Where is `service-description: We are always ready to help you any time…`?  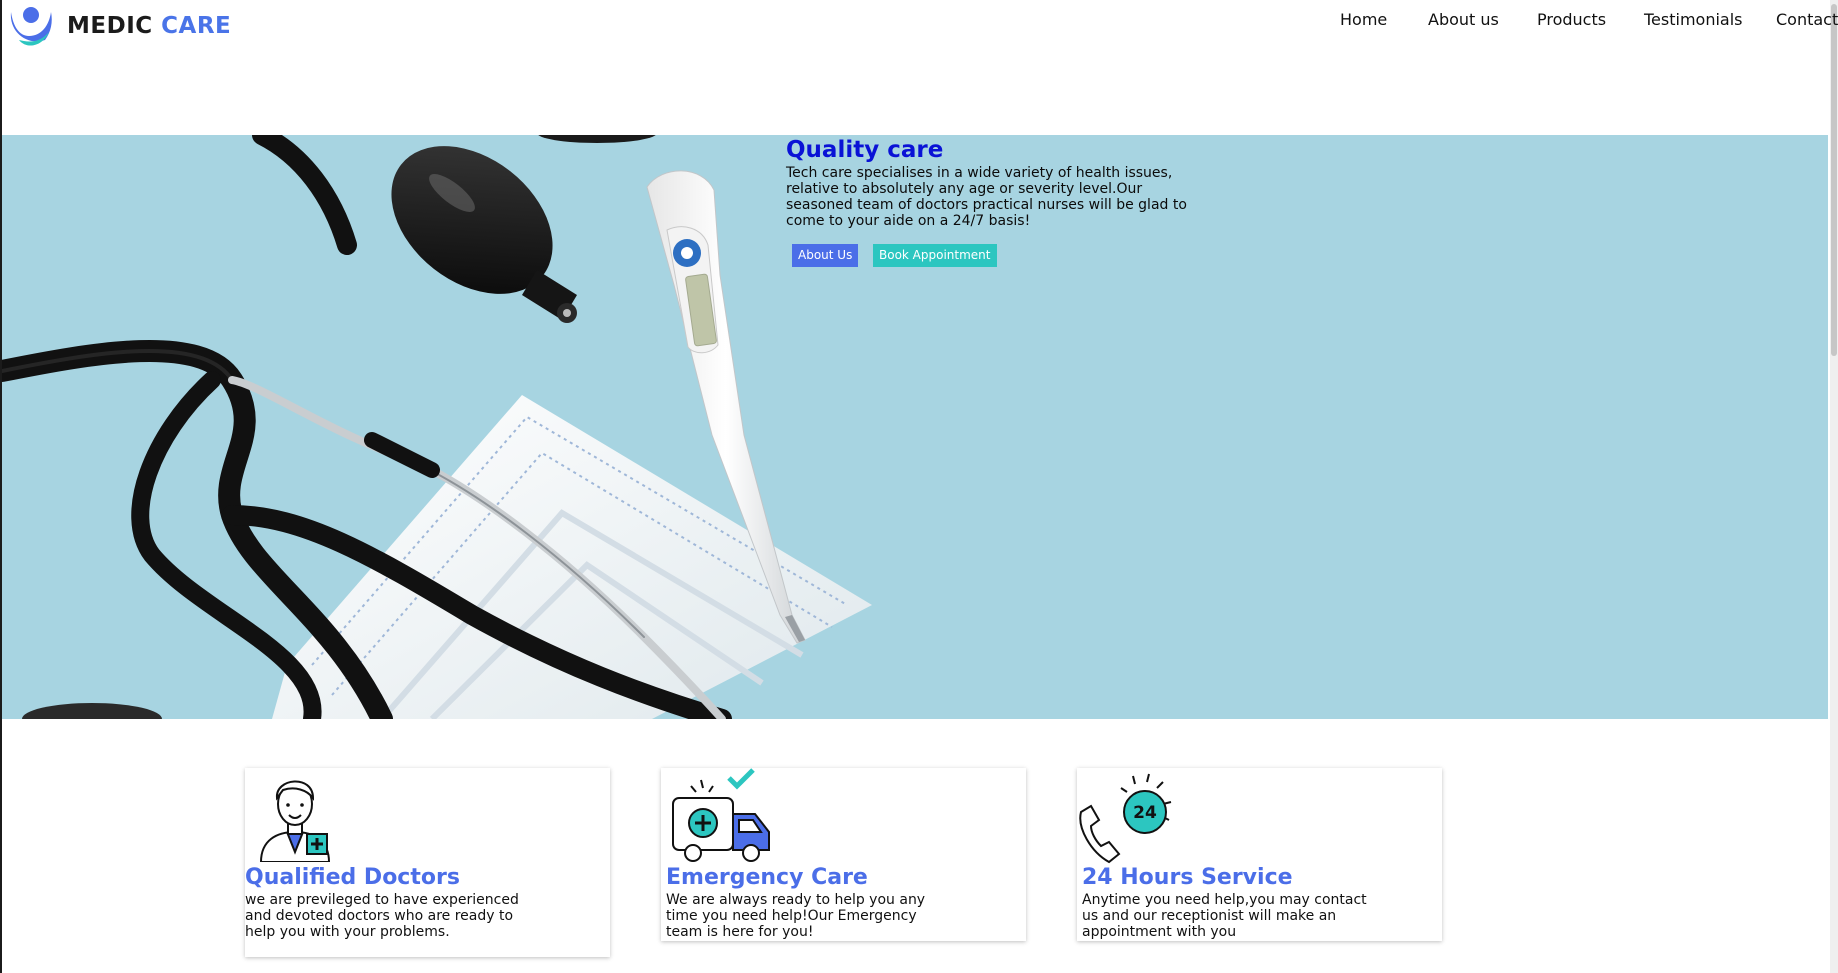
service-description: We are always ready to help you any time… is located at coordinates (796, 916).